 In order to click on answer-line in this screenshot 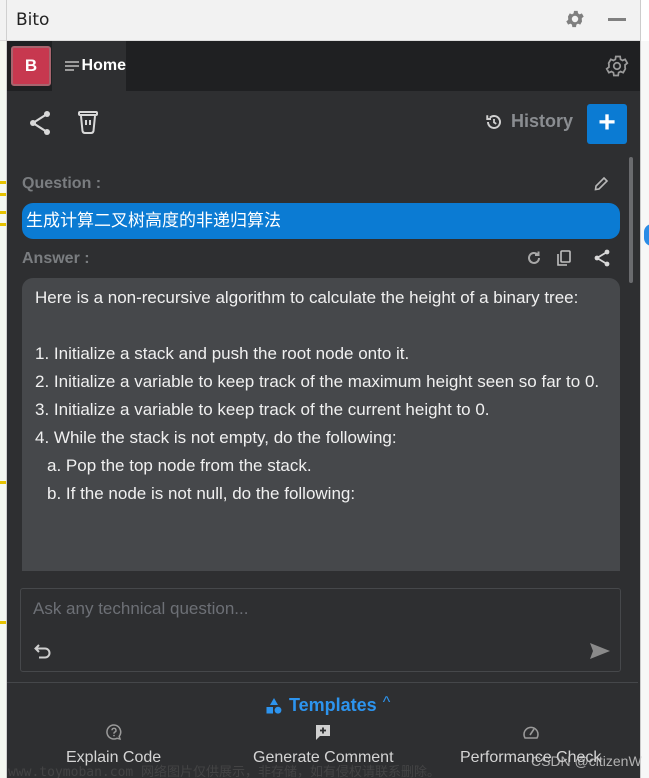, I will do `click(321, 326)`.